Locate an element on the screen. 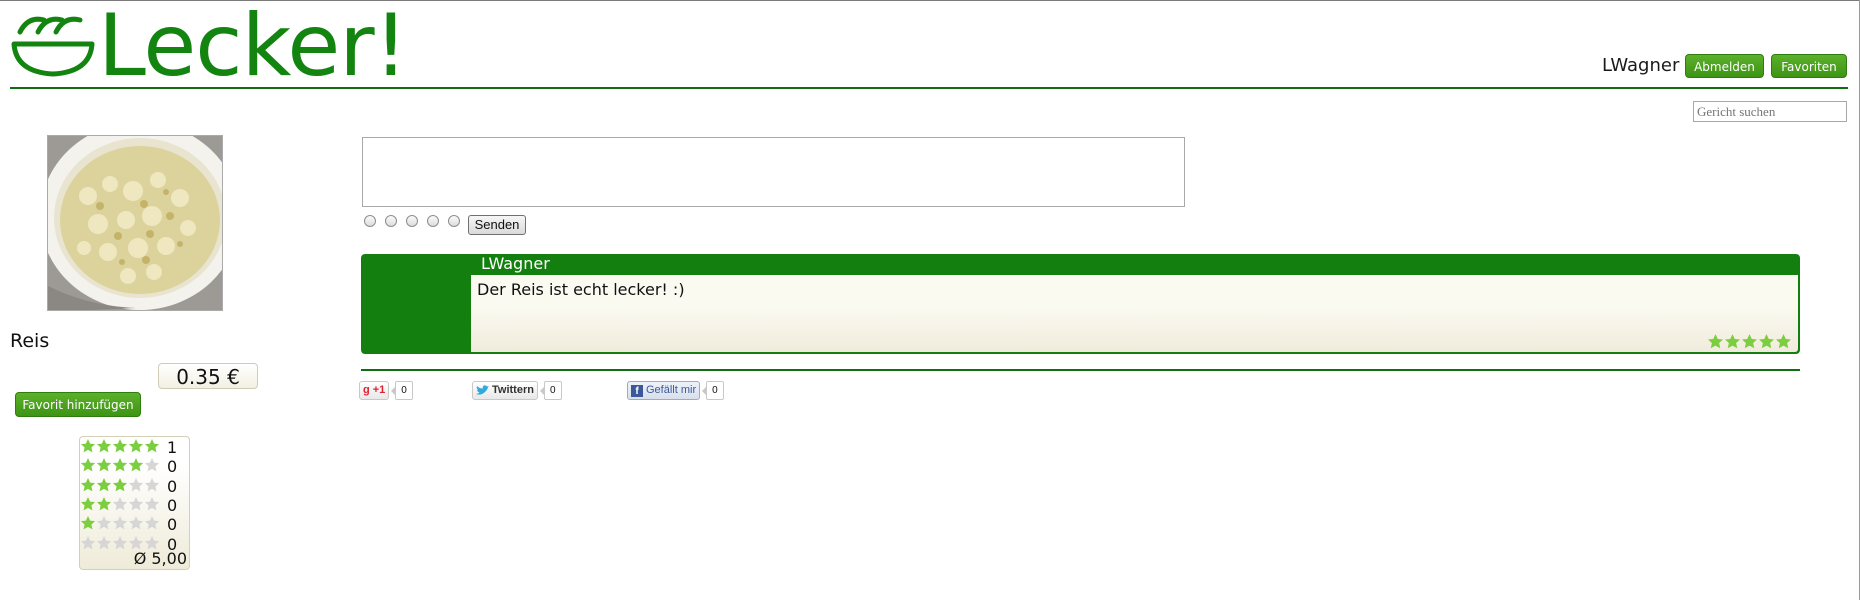 The width and height of the screenshot is (1860, 600). dish-photo is located at coordinates (135, 223).